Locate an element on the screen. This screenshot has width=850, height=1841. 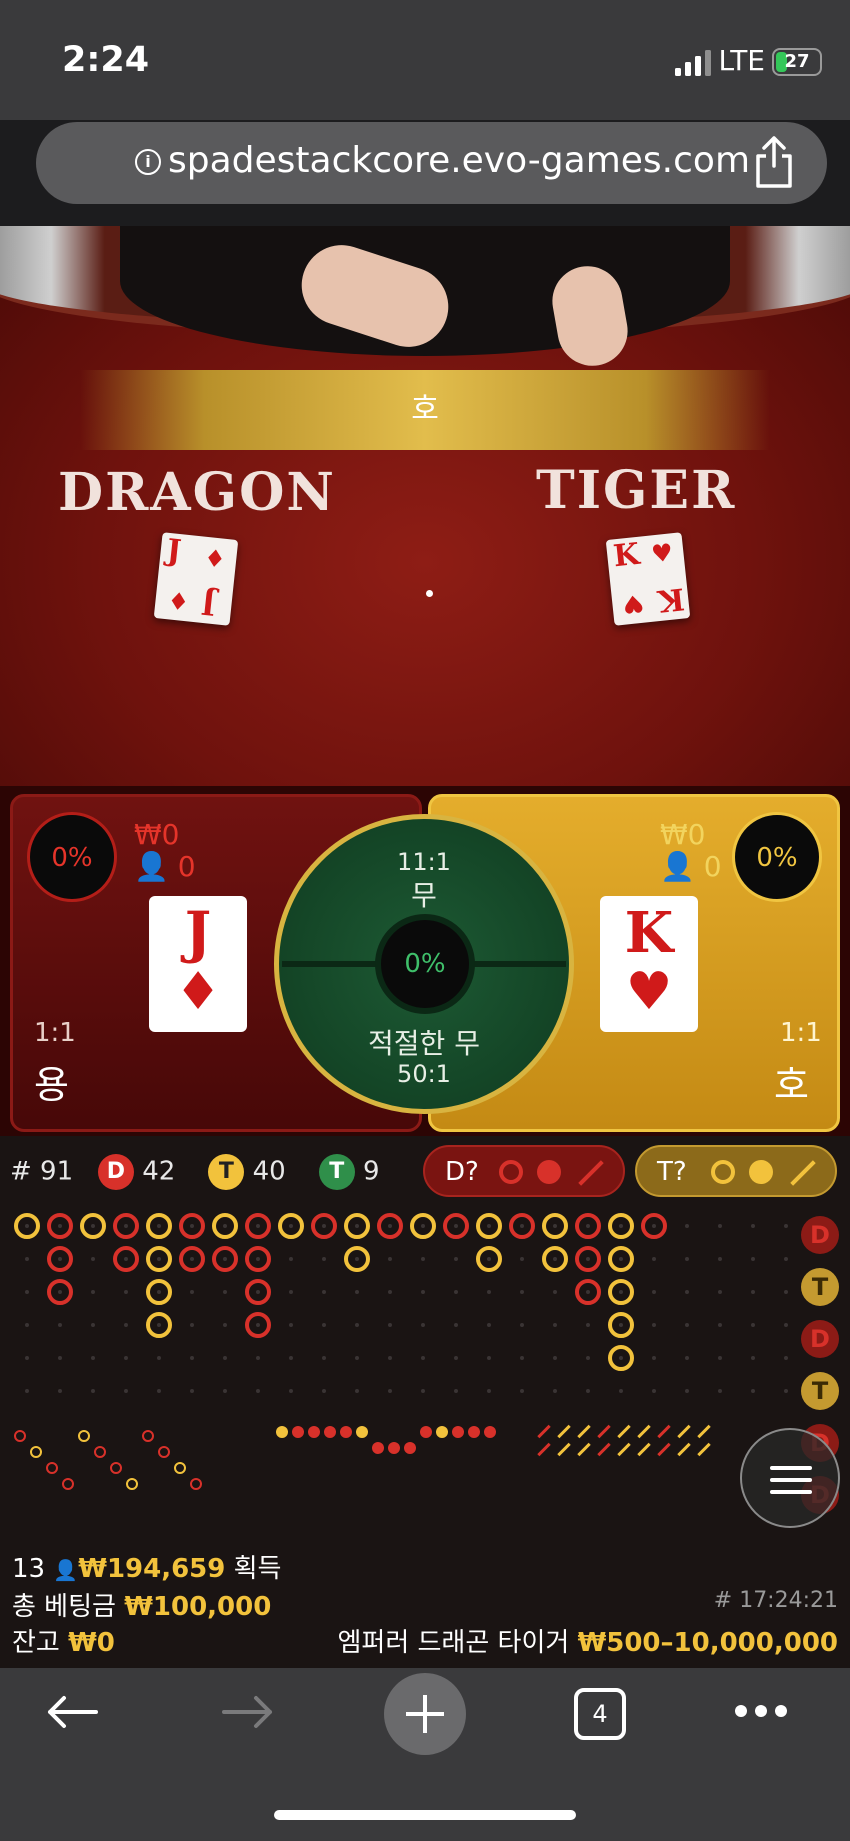
total-winnings: ₩194,659 is located at coordinates (152, 1569).